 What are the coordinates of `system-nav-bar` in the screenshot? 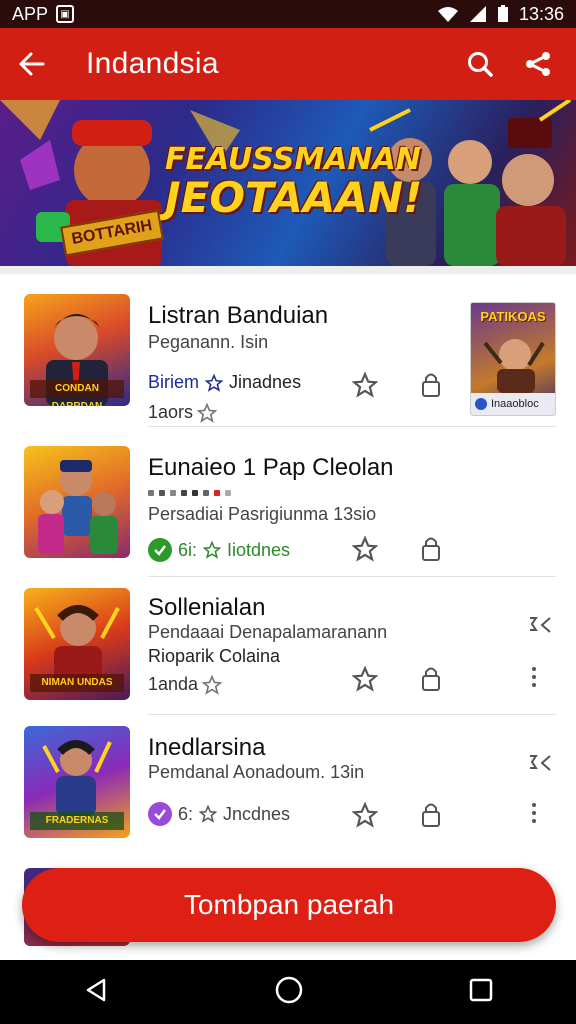 It's located at (288, 992).